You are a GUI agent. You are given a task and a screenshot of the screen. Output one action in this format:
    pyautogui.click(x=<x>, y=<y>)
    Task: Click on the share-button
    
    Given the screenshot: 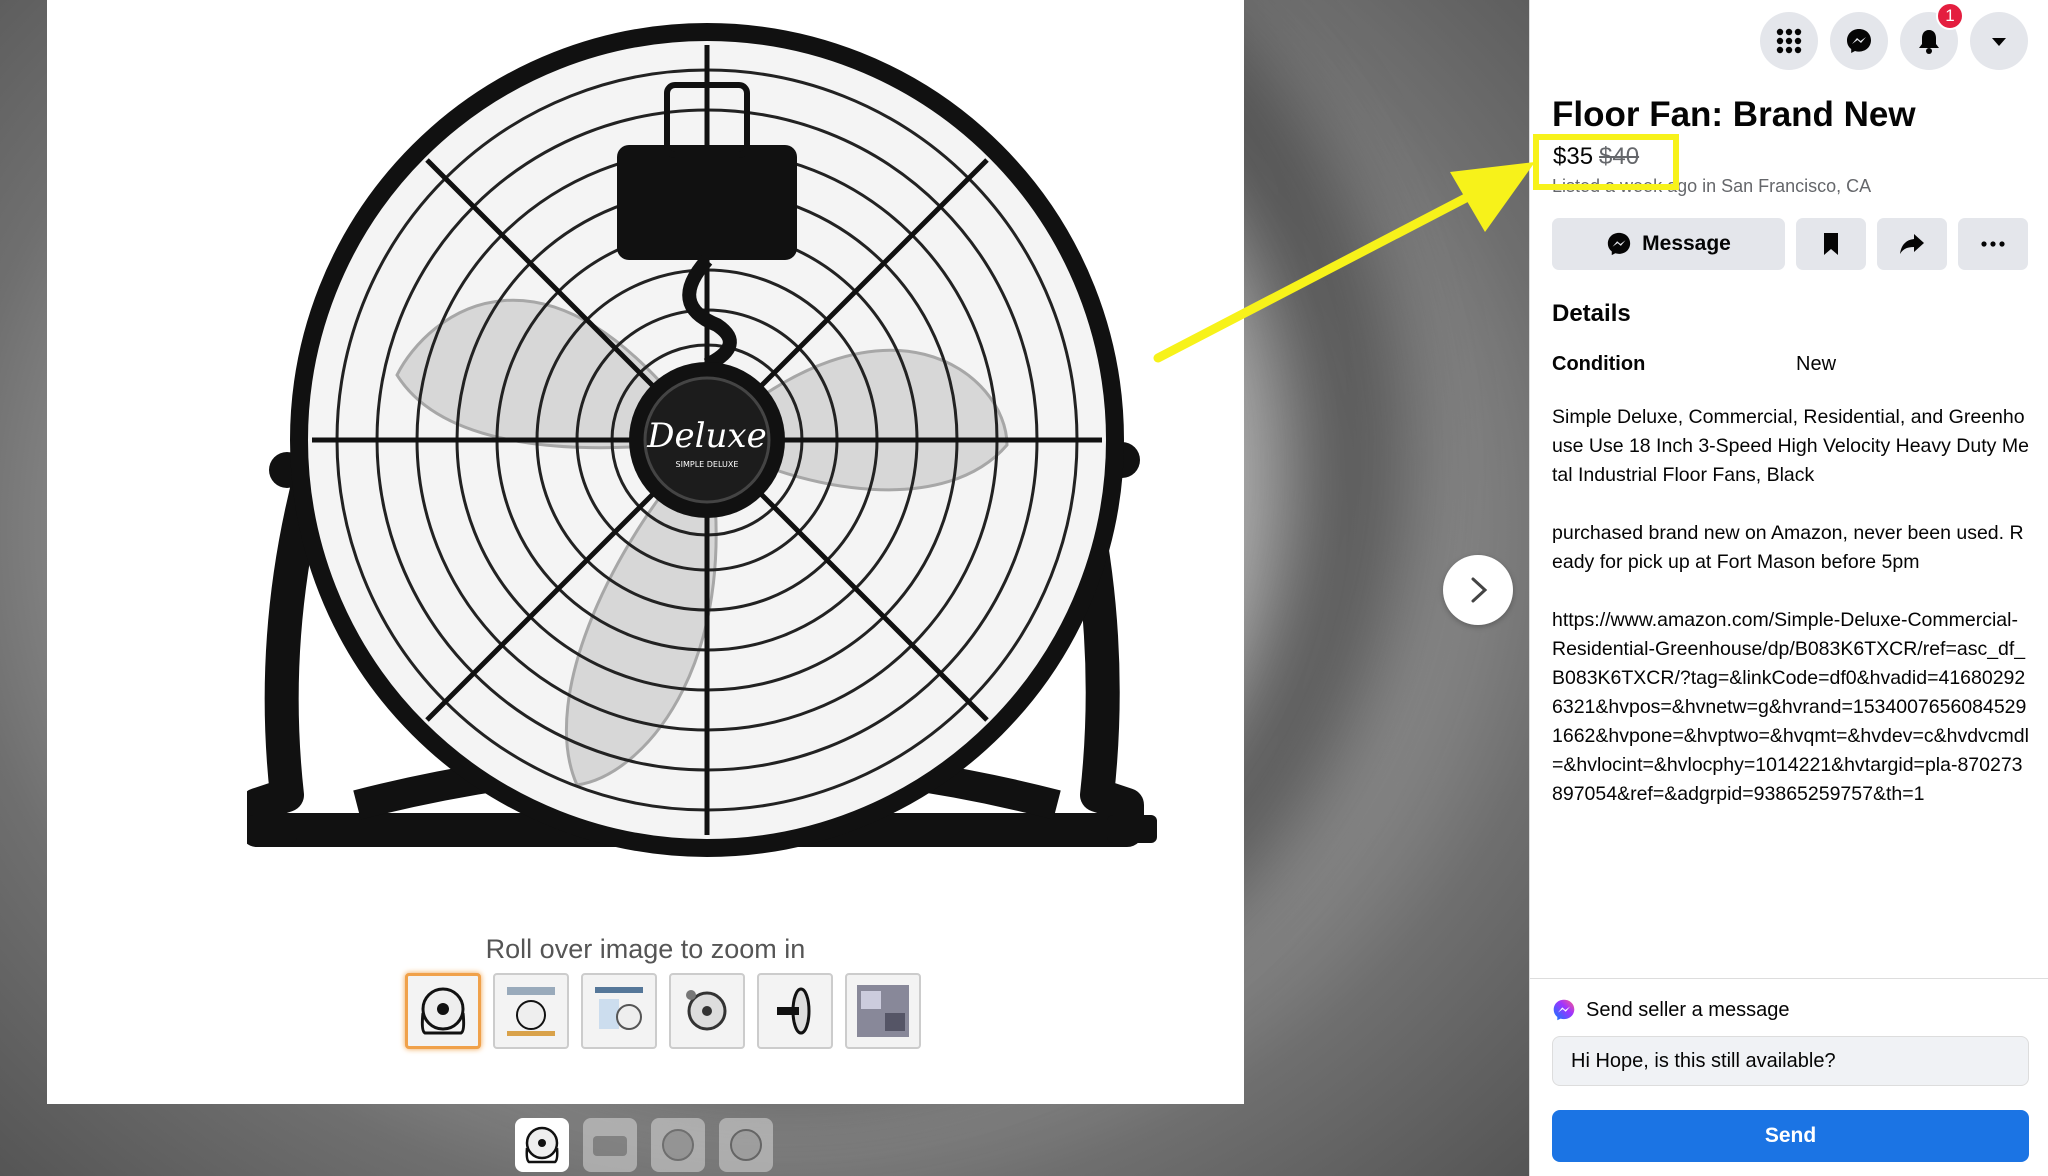 What is the action you would take?
    pyautogui.click(x=1912, y=244)
    